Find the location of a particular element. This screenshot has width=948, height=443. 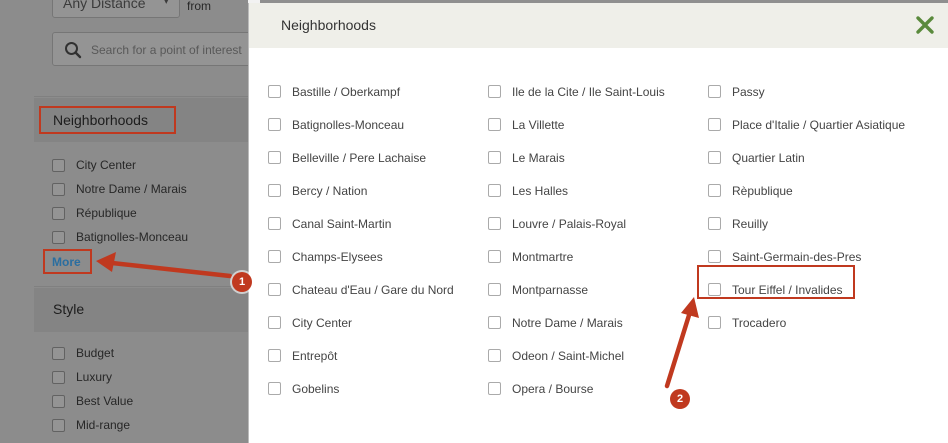

neighborhood-option: Rèpublique is located at coordinates (806, 190).